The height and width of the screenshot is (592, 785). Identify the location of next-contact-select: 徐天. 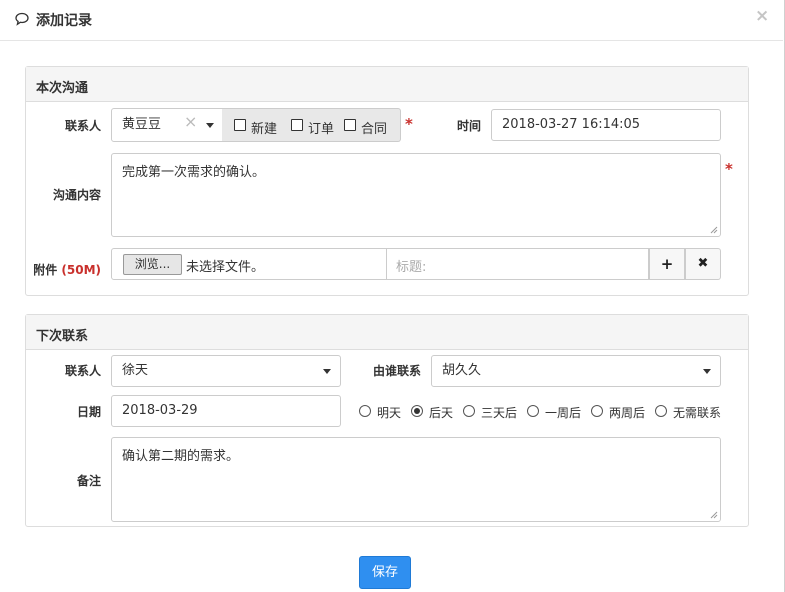
(226, 371).